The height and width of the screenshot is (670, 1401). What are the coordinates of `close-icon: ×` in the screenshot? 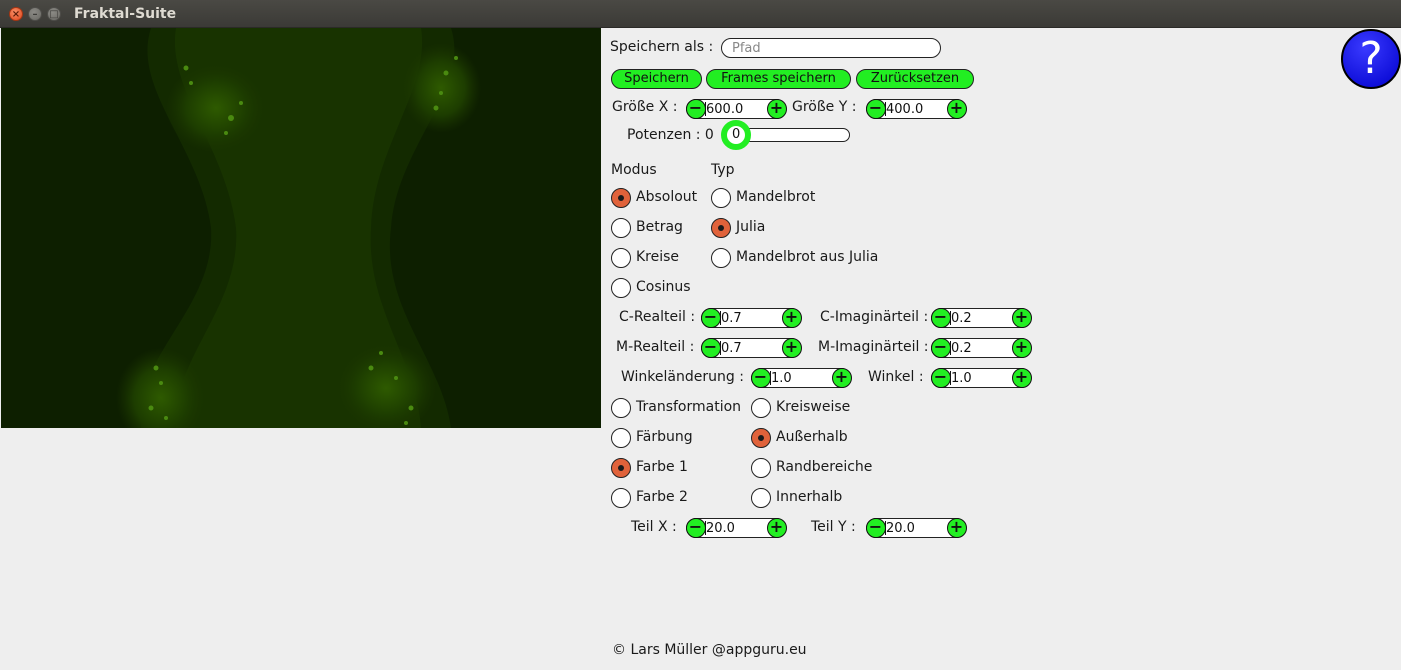 It's located at (16, 14).